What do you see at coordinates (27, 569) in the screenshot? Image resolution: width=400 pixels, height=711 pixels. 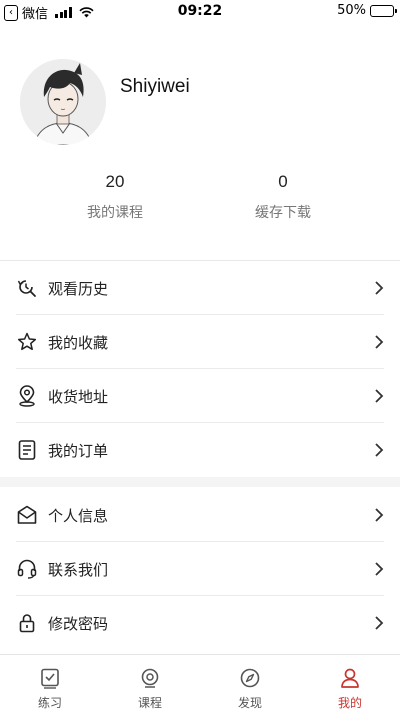 I see `headset-icon` at bounding box center [27, 569].